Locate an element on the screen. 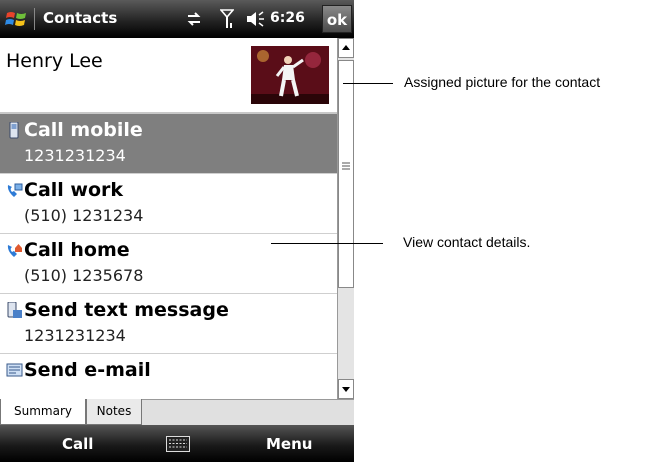 This screenshot has height=462, width=670. windows-start-icon is located at coordinates (17, 19).